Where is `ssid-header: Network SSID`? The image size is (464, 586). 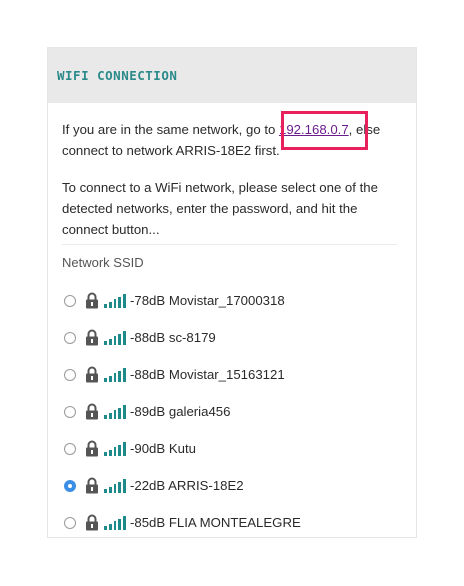 ssid-header: Network SSID is located at coordinates (103, 262).